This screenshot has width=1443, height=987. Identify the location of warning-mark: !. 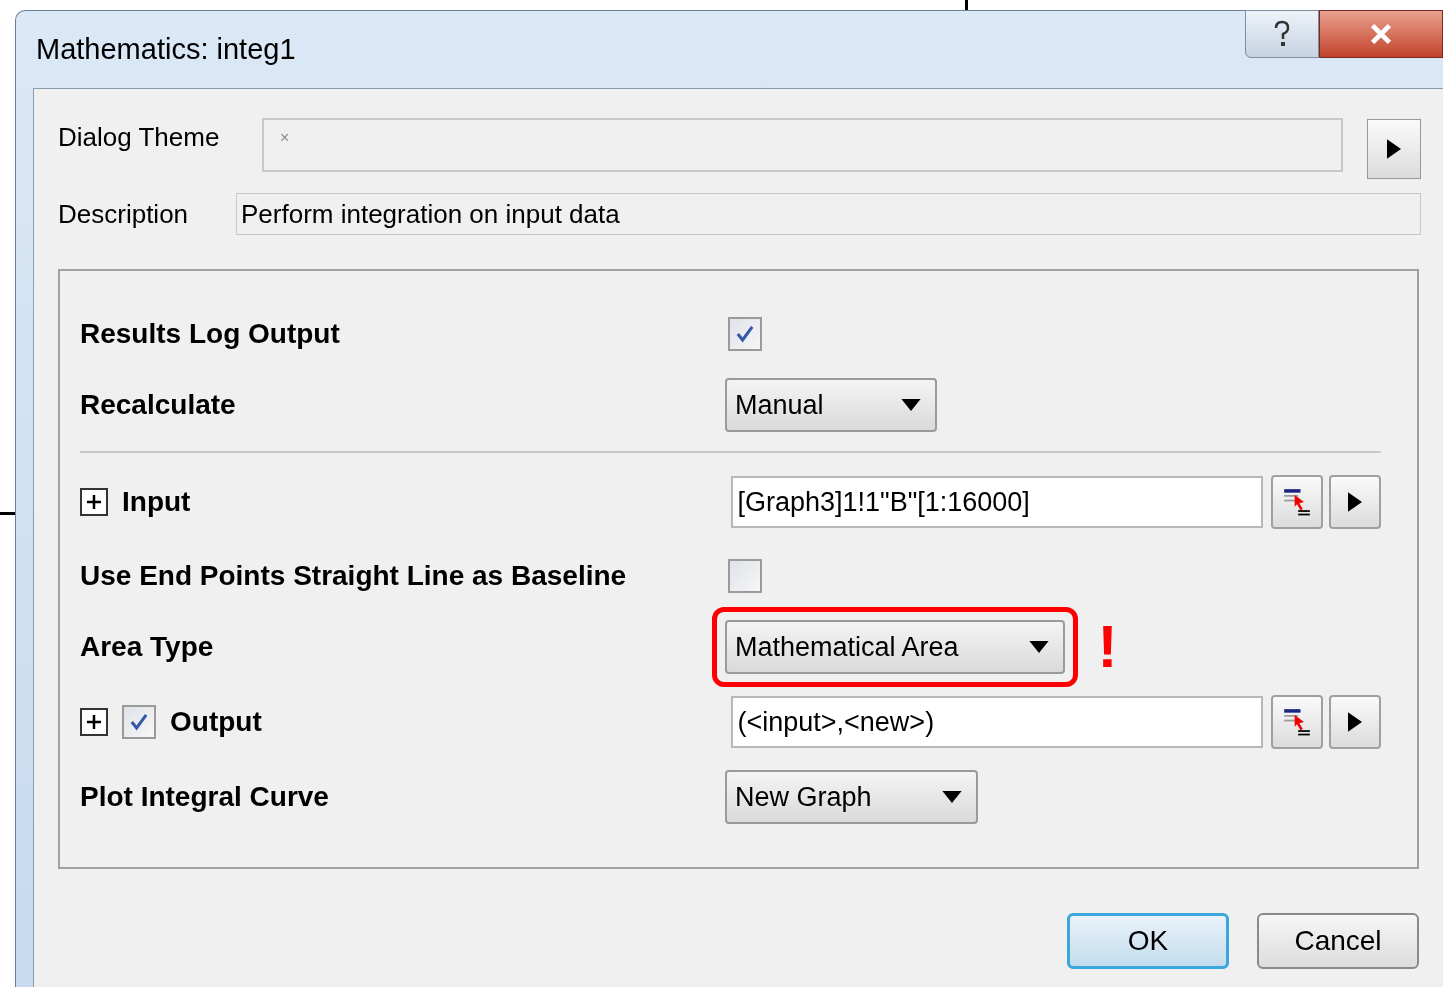
(1107, 647).